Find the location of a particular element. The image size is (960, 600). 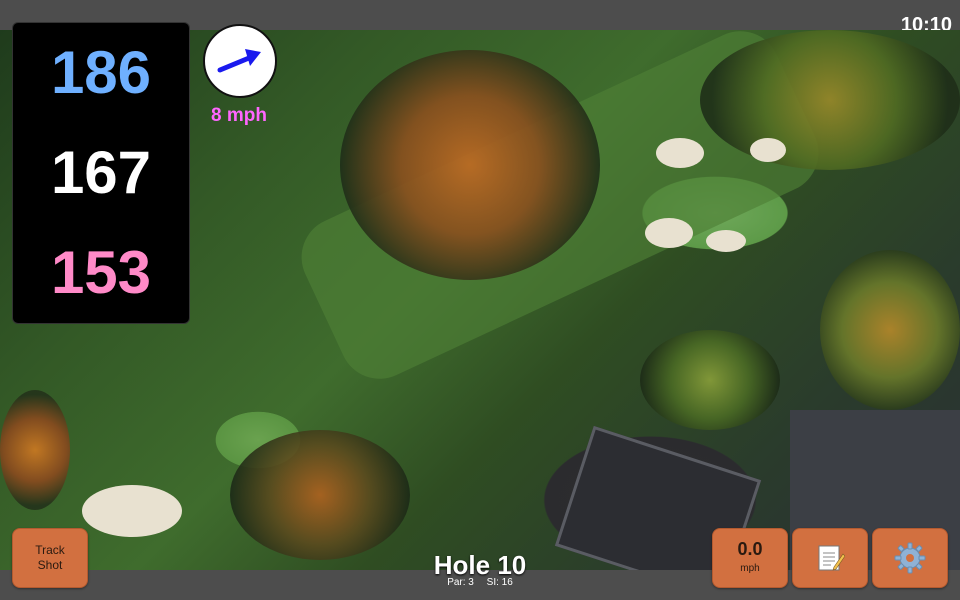

track-shot-button: Track Shot is located at coordinates (50, 558).